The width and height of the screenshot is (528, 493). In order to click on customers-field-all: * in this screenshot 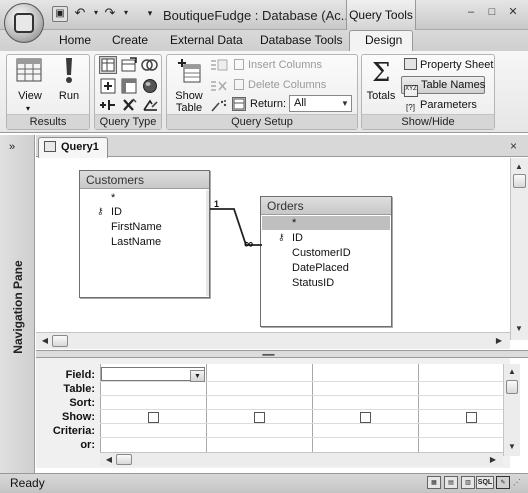, I will do `click(113, 198)`.